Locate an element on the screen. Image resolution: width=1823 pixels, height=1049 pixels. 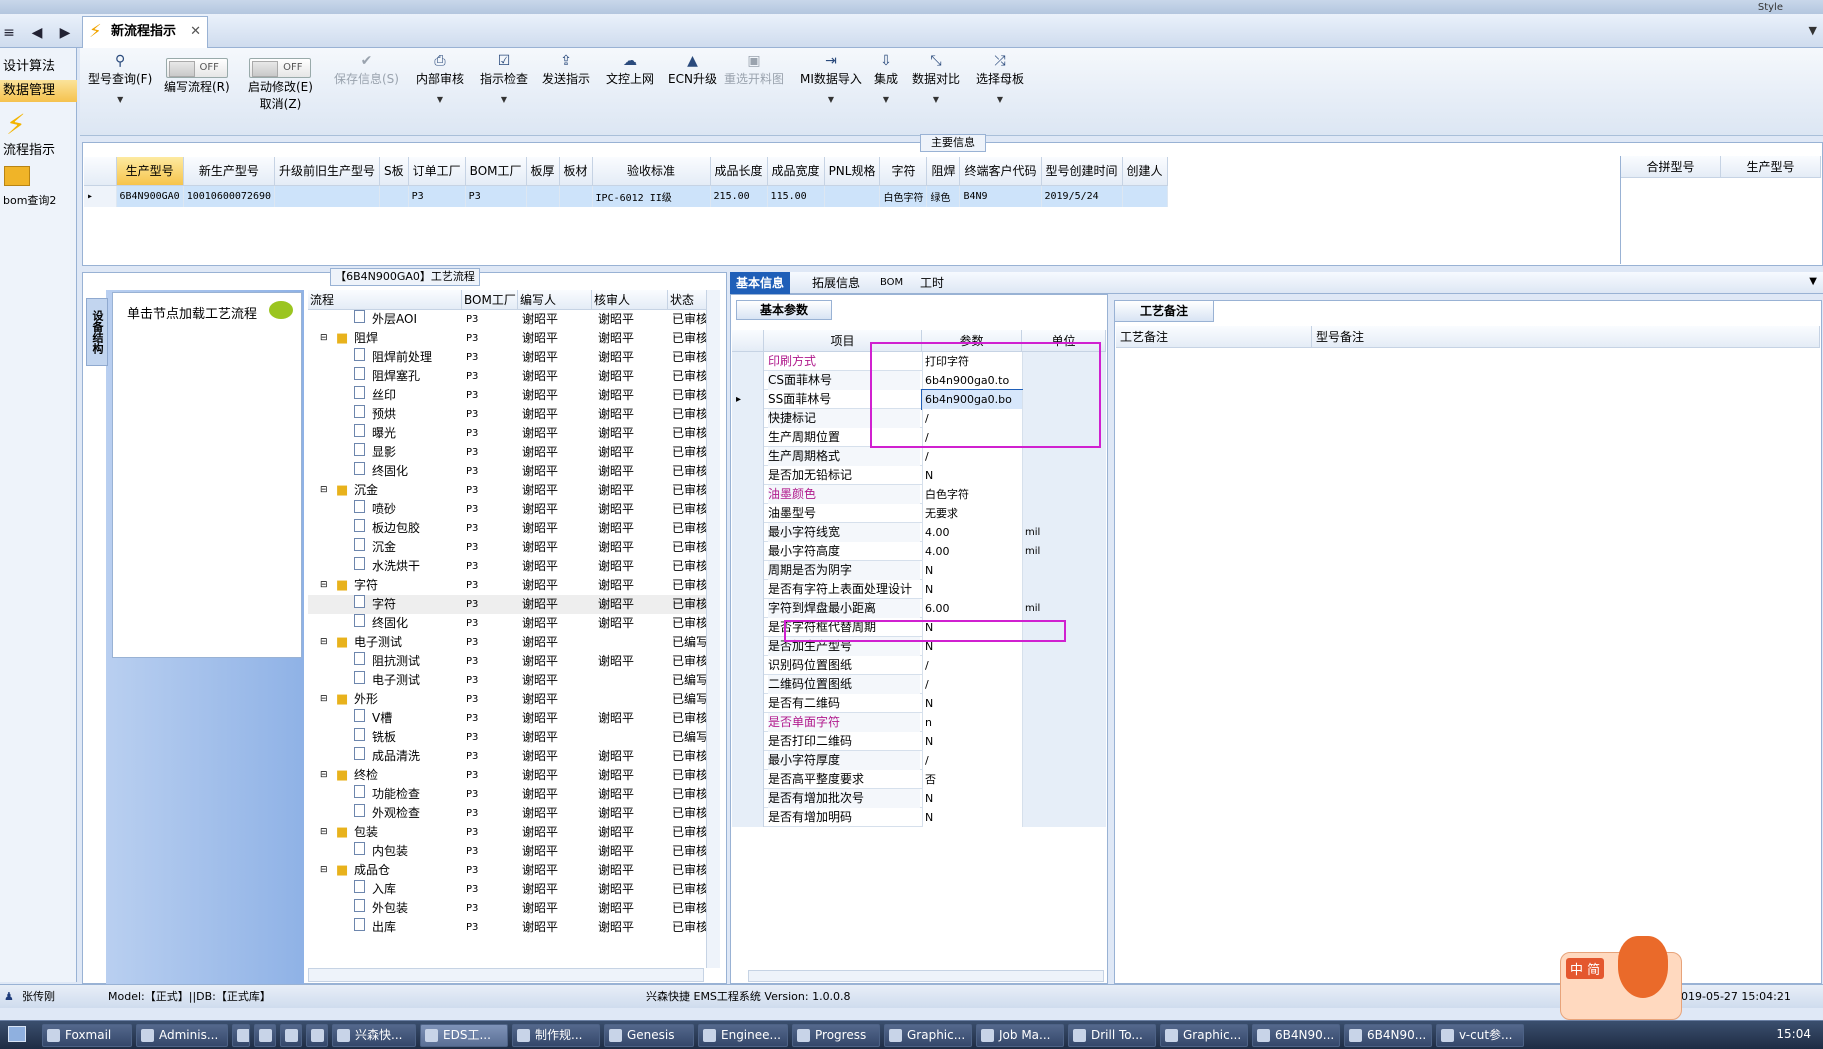
column-header: 成品宽度 is located at coordinates (796, 171).